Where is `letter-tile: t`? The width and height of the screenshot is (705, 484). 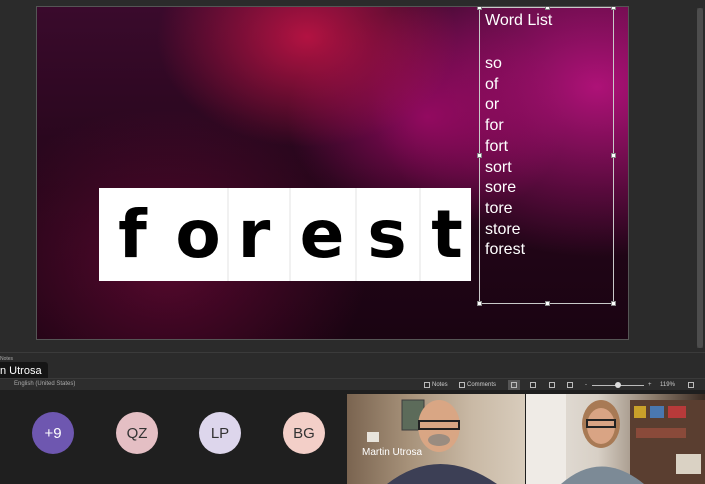 letter-tile: t is located at coordinates (447, 234).